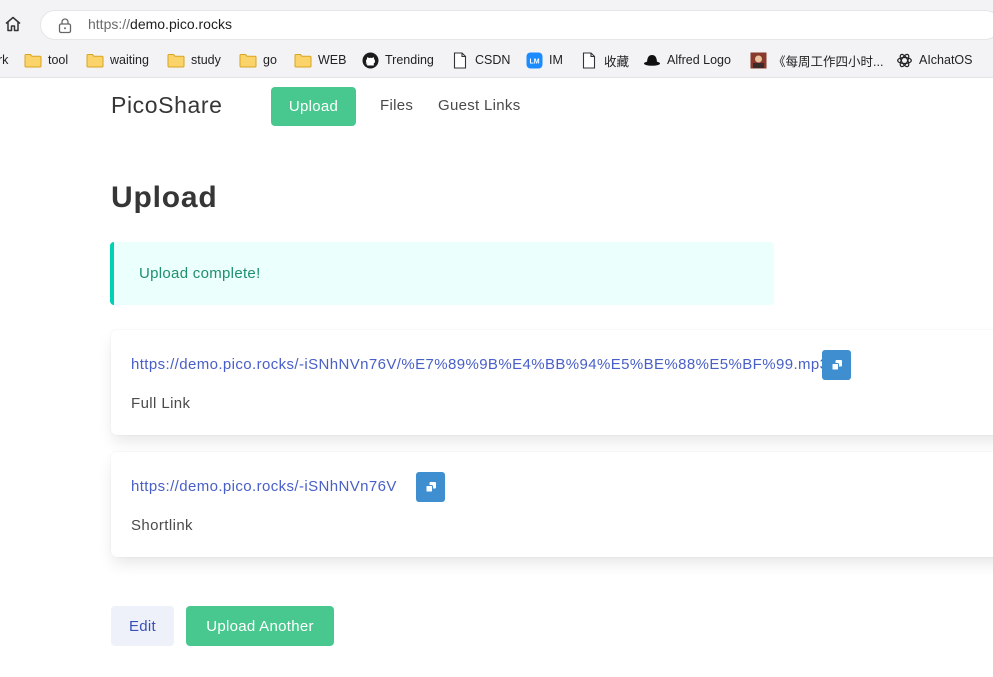  What do you see at coordinates (13, 24) in the screenshot?
I see `home-icon` at bounding box center [13, 24].